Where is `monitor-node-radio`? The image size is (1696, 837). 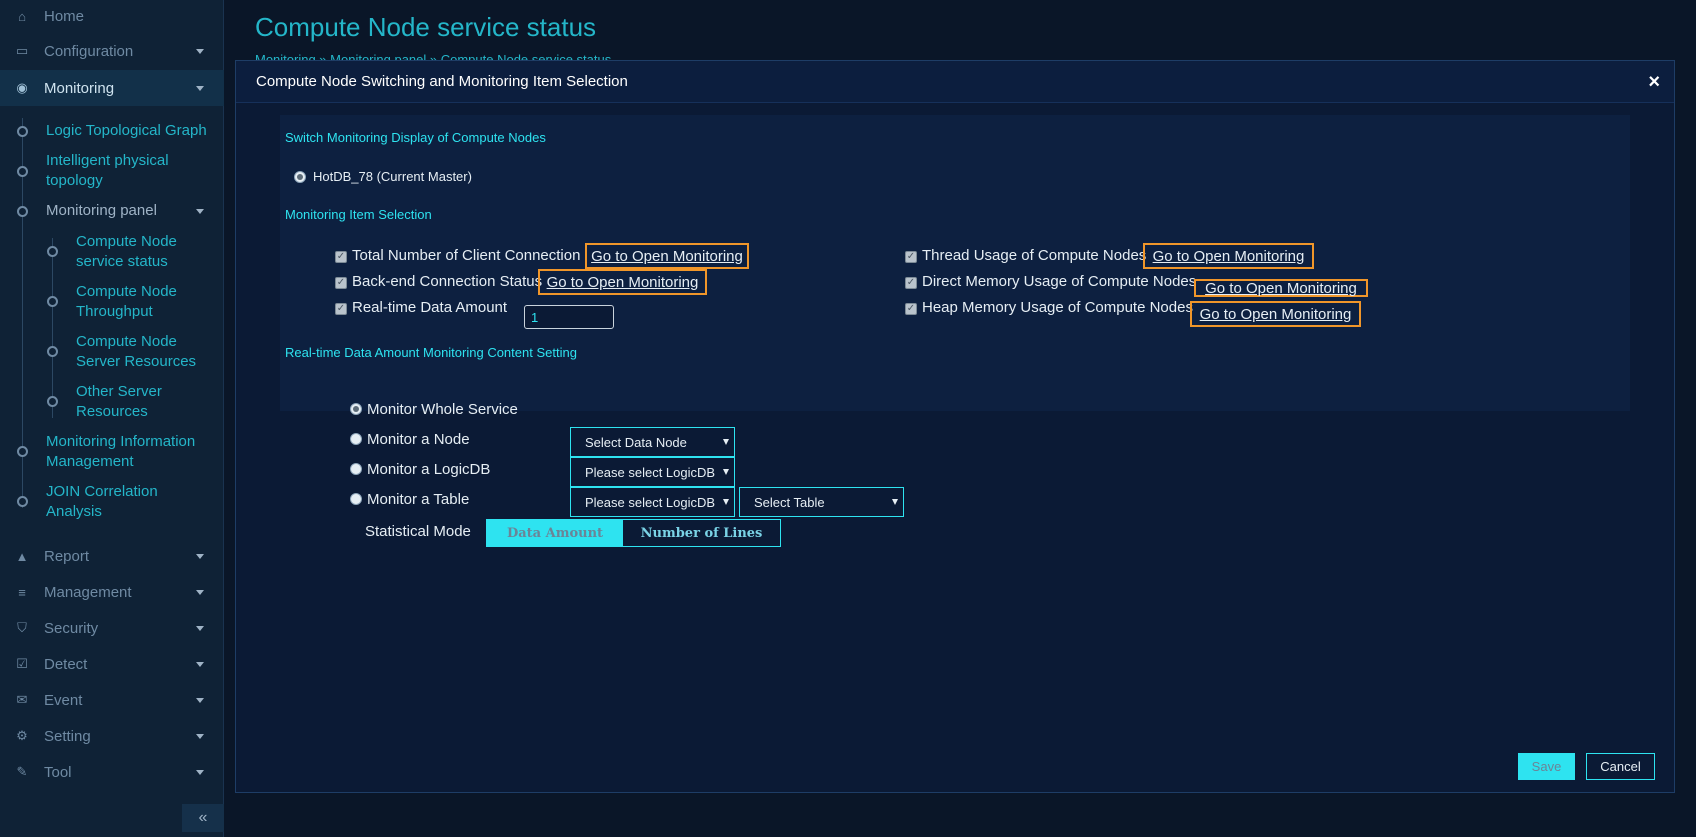 monitor-node-radio is located at coordinates (356, 439).